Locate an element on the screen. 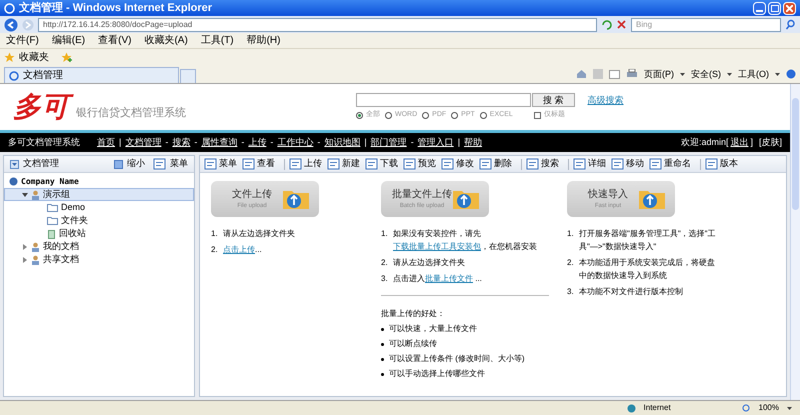 The width and height of the screenshot is (800, 415). command-menu: 安全(S) is located at coordinates (706, 74).